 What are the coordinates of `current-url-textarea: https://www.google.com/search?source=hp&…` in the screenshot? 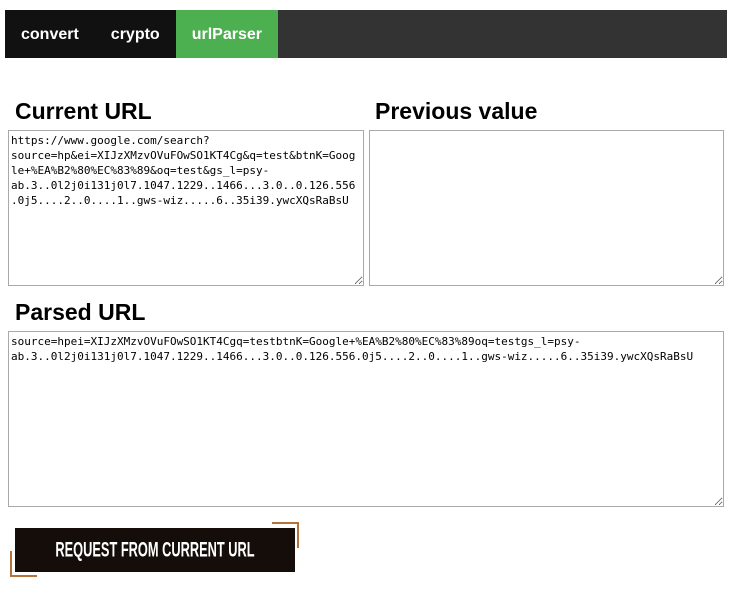 It's located at (186, 208).